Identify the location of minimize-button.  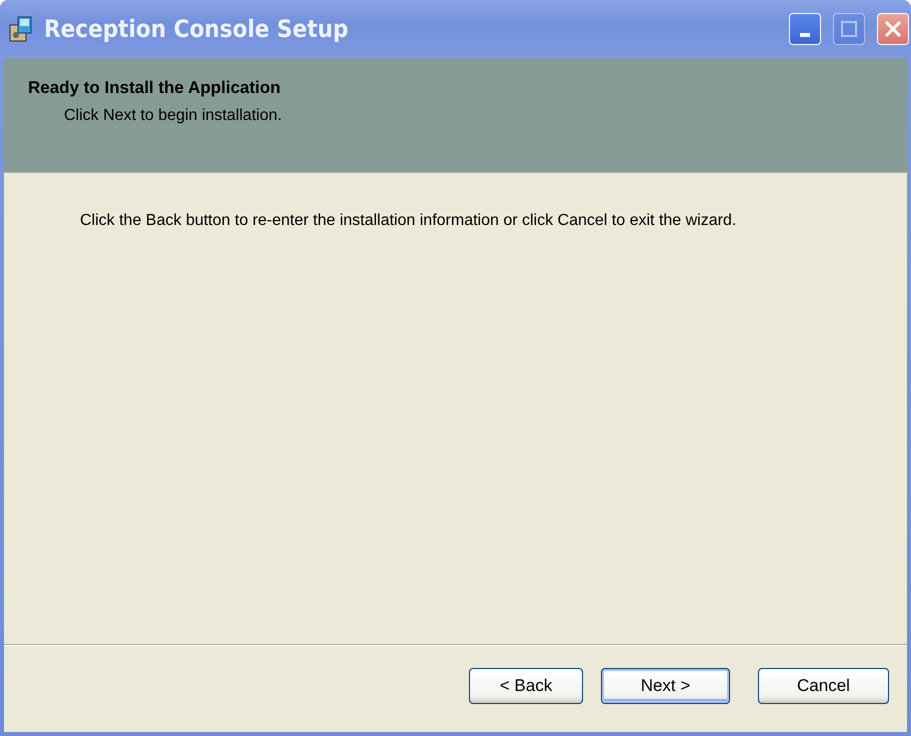
(805, 29).